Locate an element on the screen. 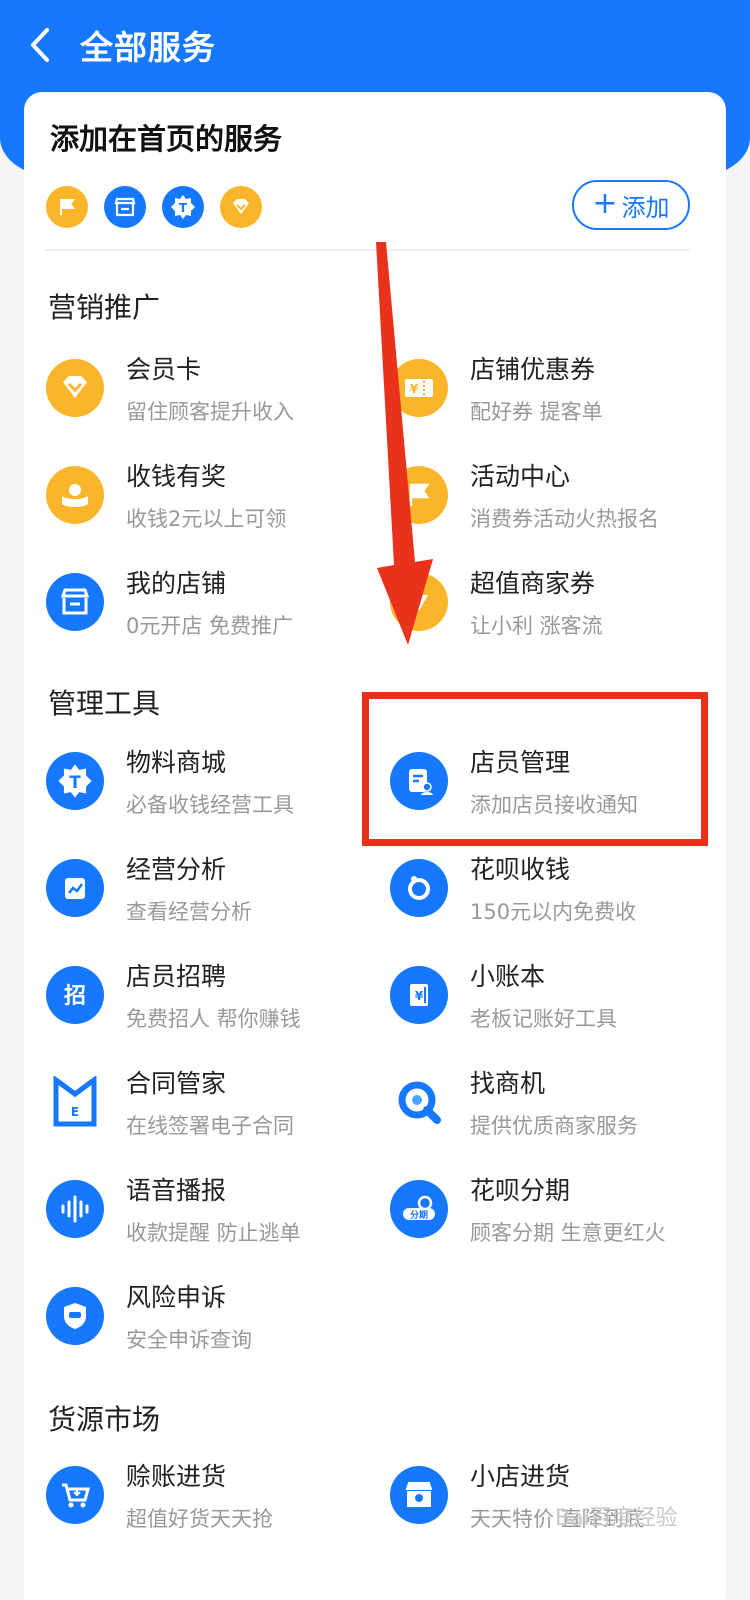 The width and height of the screenshot is (750, 1600). service-desc: 老板记账好工具 is located at coordinates (543, 1019).